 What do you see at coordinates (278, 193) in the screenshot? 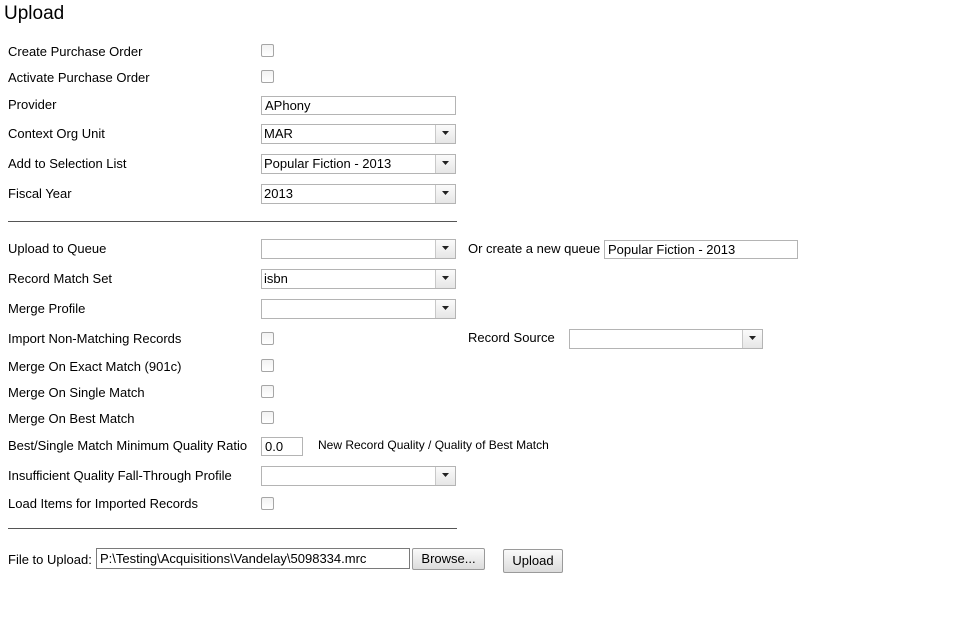
I see `fiscal-year-value: 2013` at bounding box center [278, 193].